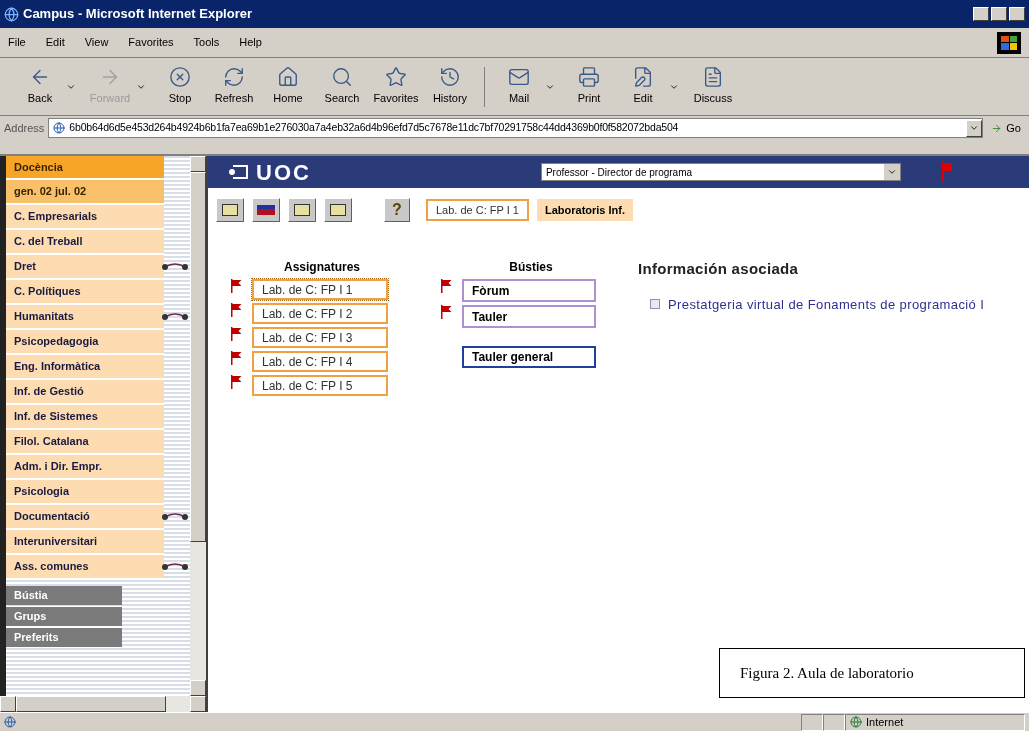 The width and height of the screenshot is (1029, 731). Describe the element at coordinates (720, 172) in the screenshot. I see `role-select: Professor - Director de programa` at that location.